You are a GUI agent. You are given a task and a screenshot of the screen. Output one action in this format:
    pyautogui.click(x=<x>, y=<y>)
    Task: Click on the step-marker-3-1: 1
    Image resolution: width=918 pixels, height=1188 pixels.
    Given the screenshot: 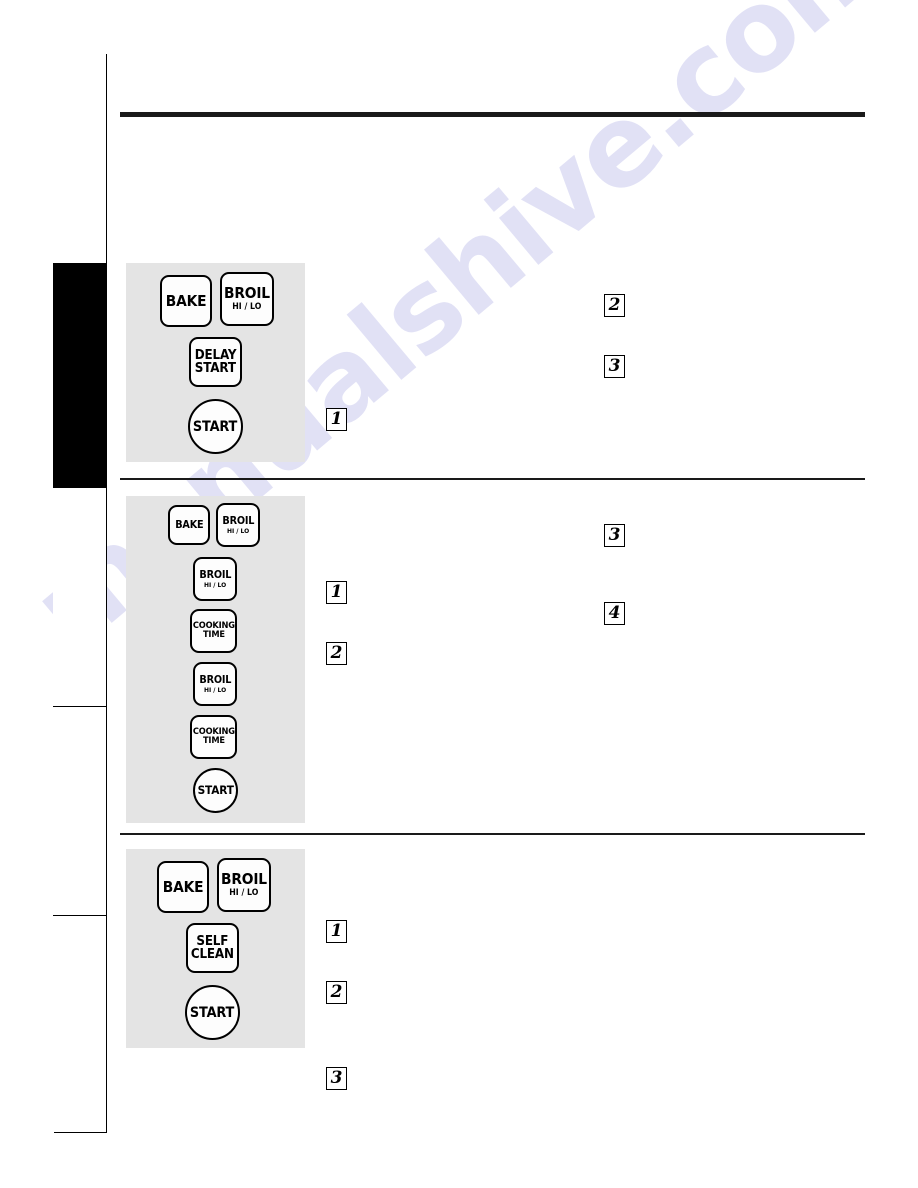 What is the action you would take?
    pyautogui.click(x=336, y=931)
    